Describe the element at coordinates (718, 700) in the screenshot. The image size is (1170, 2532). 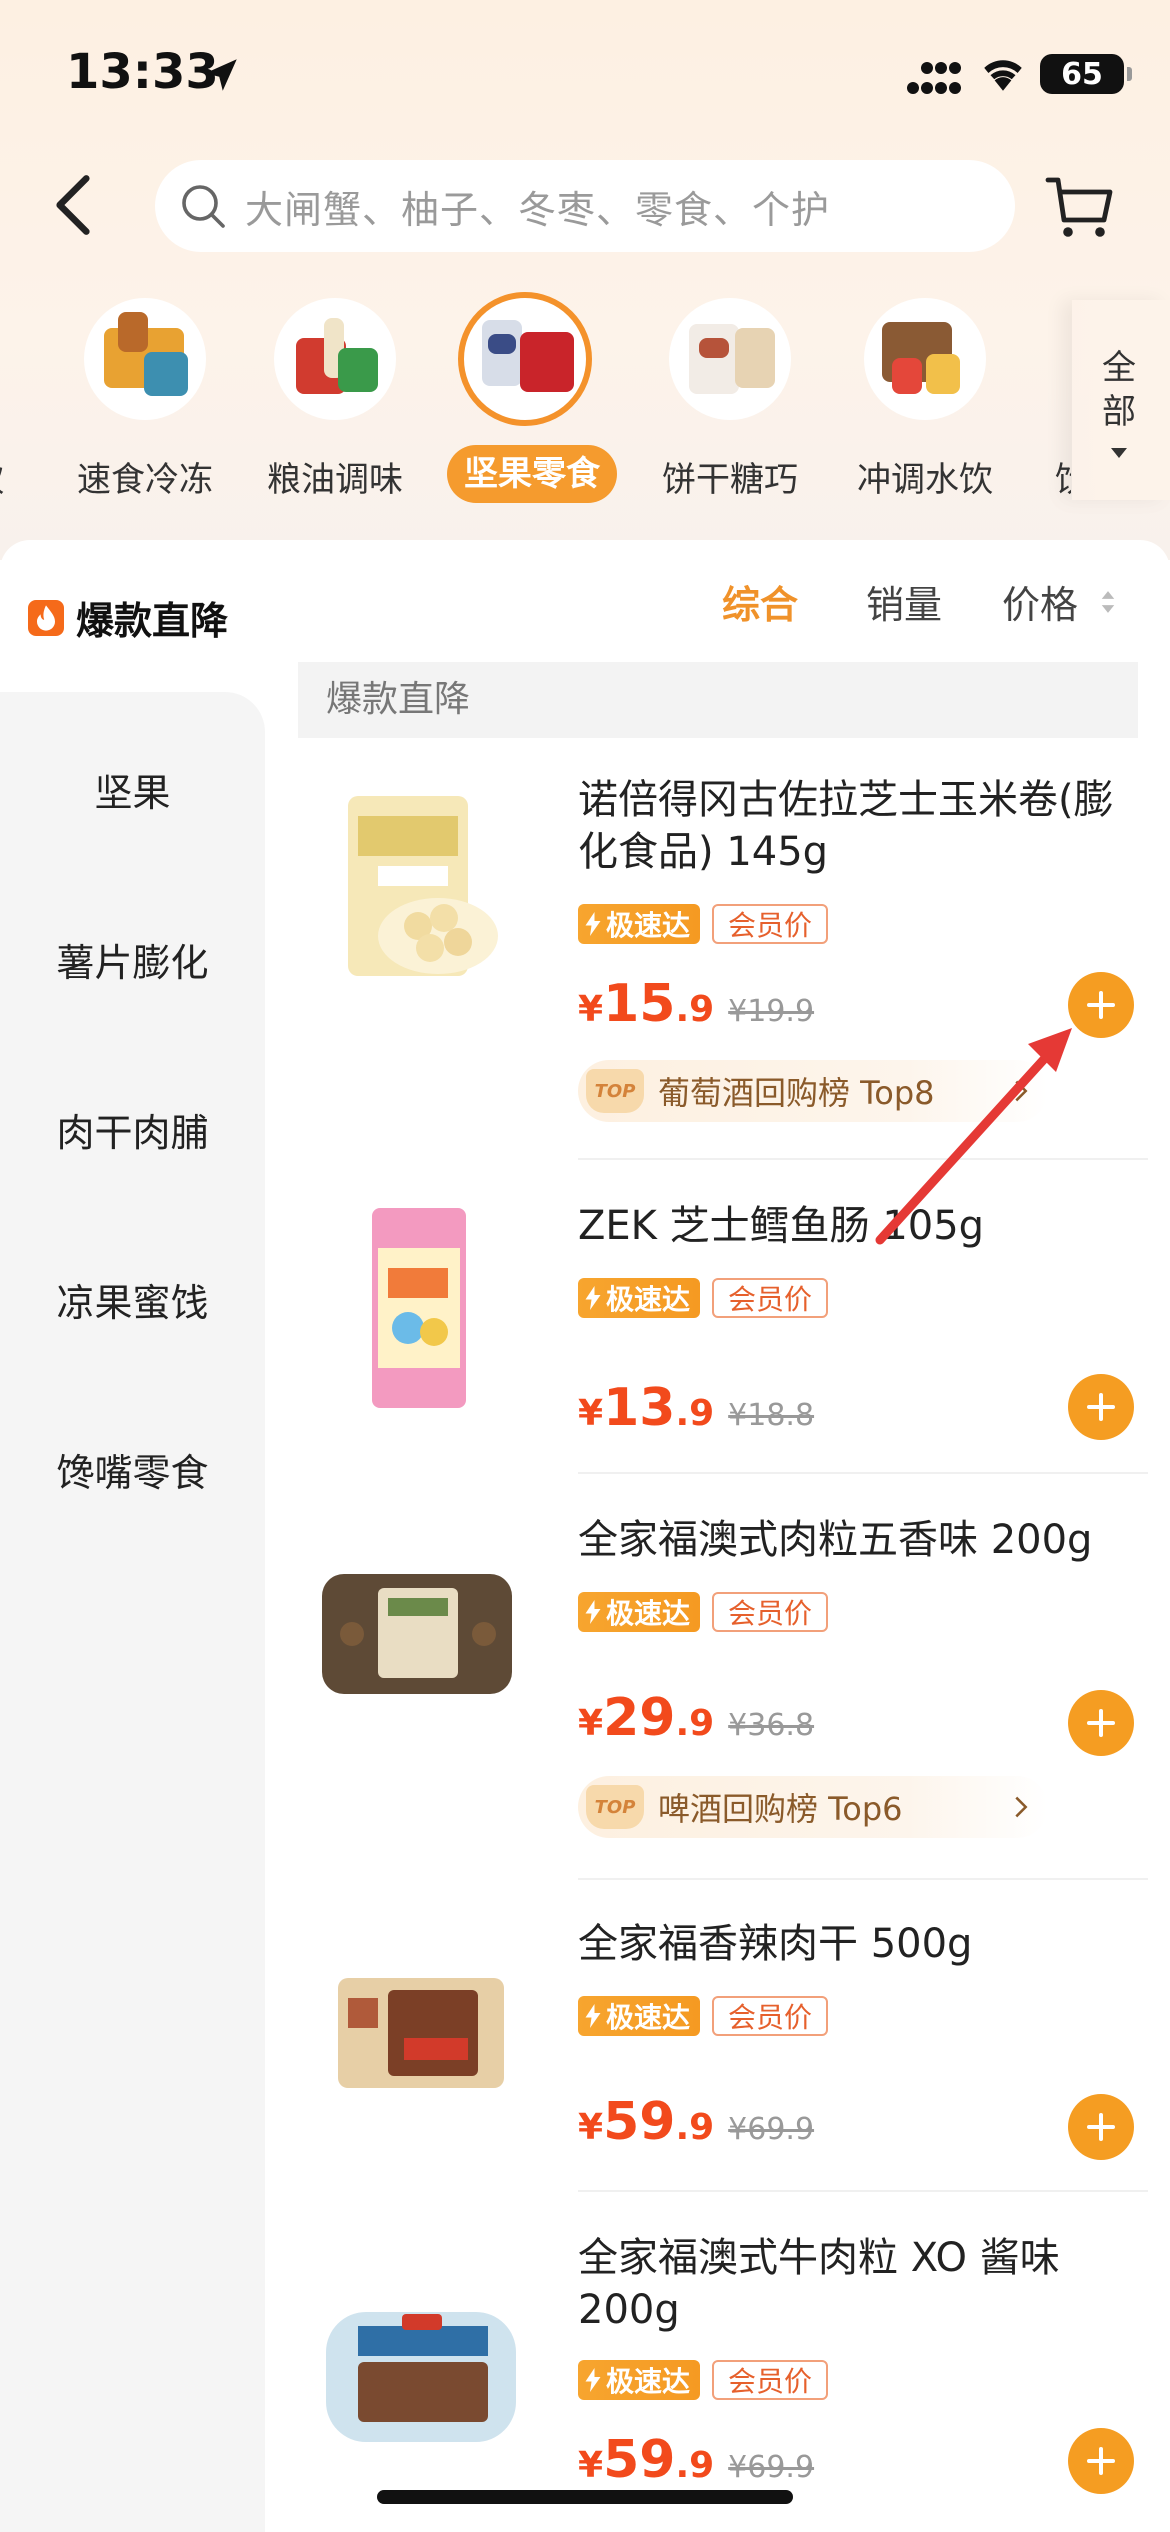
I see `section-header: 爆款直降` at that location.